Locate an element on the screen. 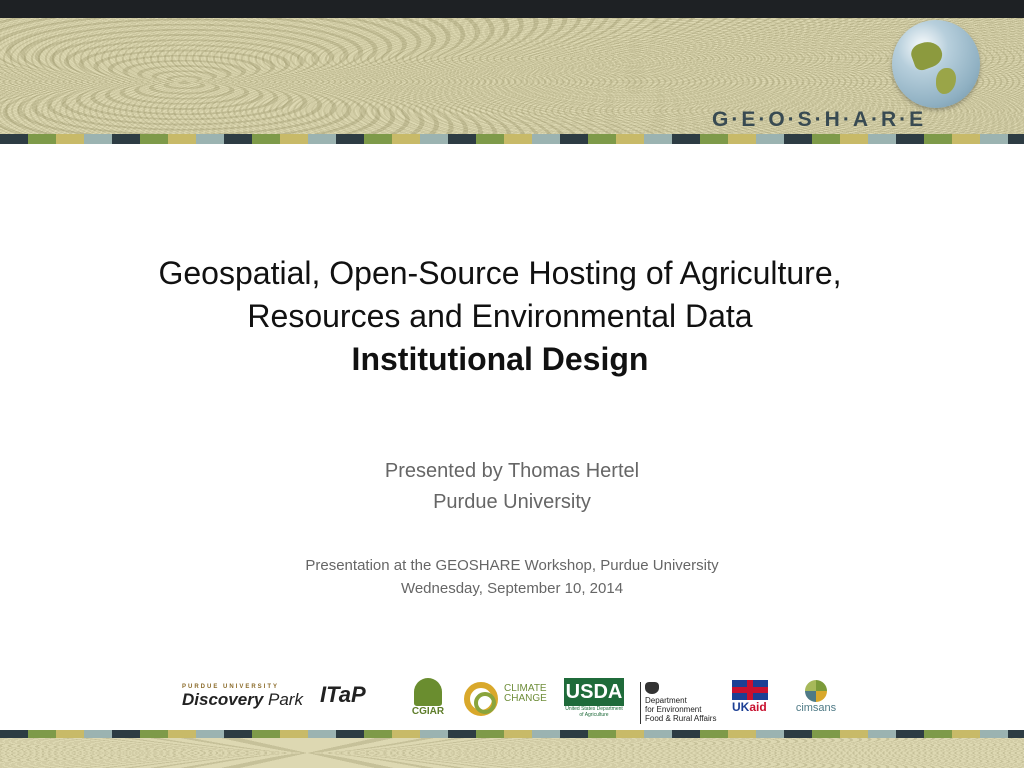  event-date: Wednesday, September 10, 2014 is located at coordinates (512, 588).